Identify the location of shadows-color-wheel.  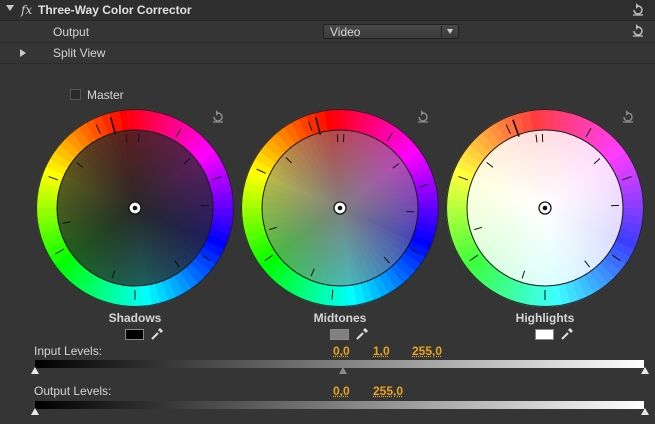
(135, 208).